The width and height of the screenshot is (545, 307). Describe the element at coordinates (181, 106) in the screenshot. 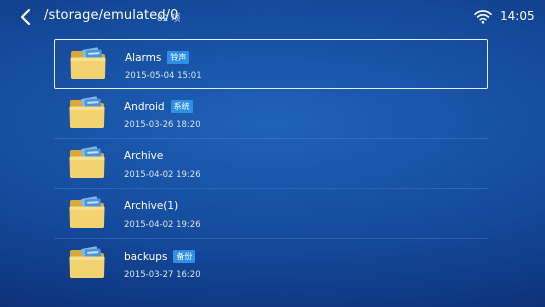

I see `file-tag-badge: 系统` at that location.